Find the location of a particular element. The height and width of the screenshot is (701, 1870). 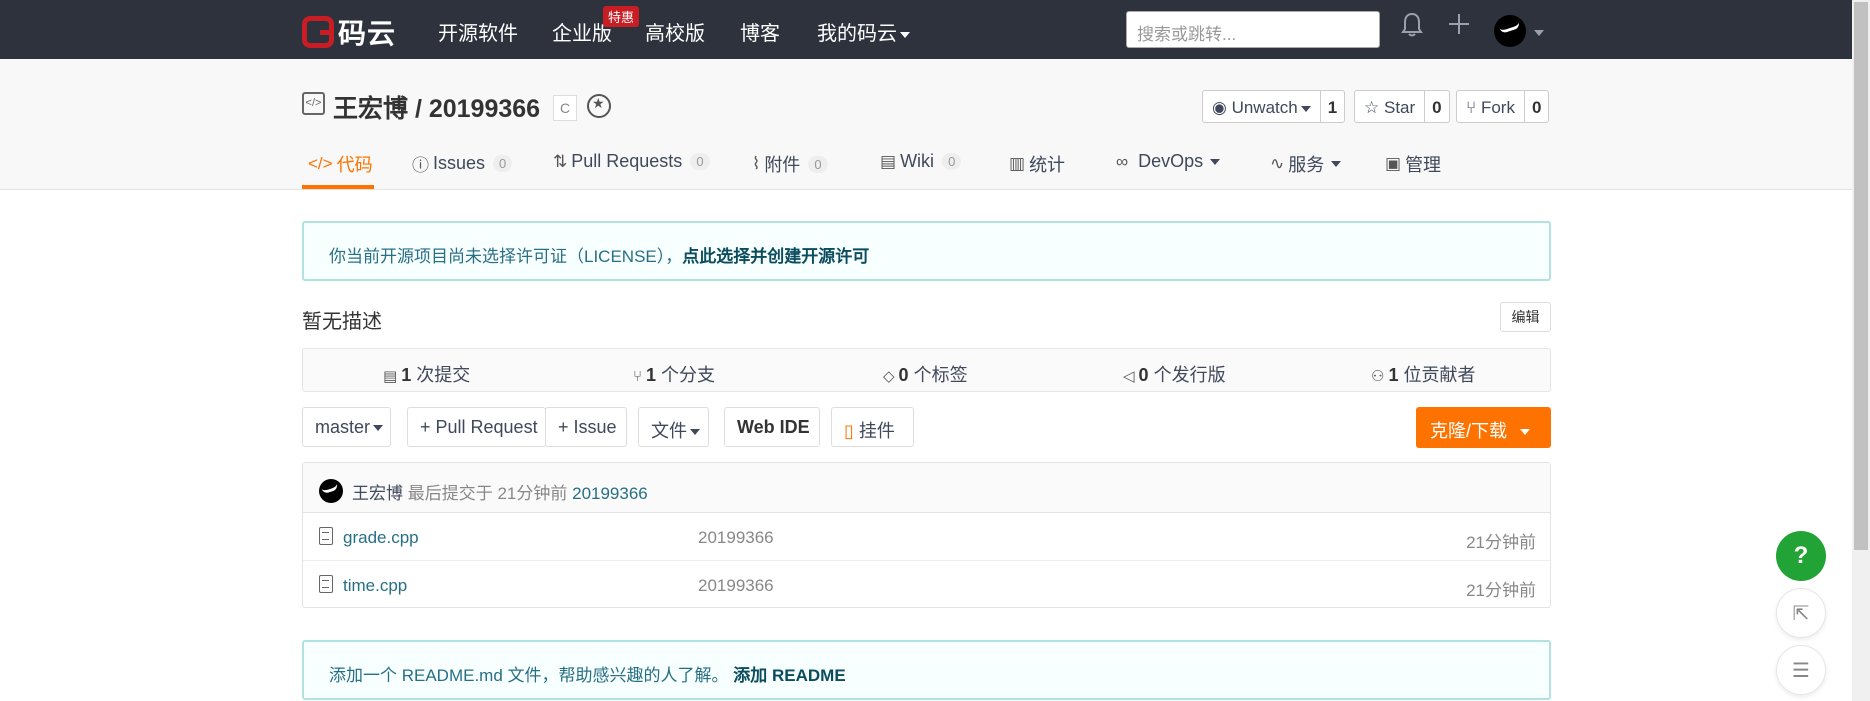

license-notice: 你当前开源项目尚未选择许可证（LICENSE），点此选择并创建开源许可 is located at coordinates (926, 251).